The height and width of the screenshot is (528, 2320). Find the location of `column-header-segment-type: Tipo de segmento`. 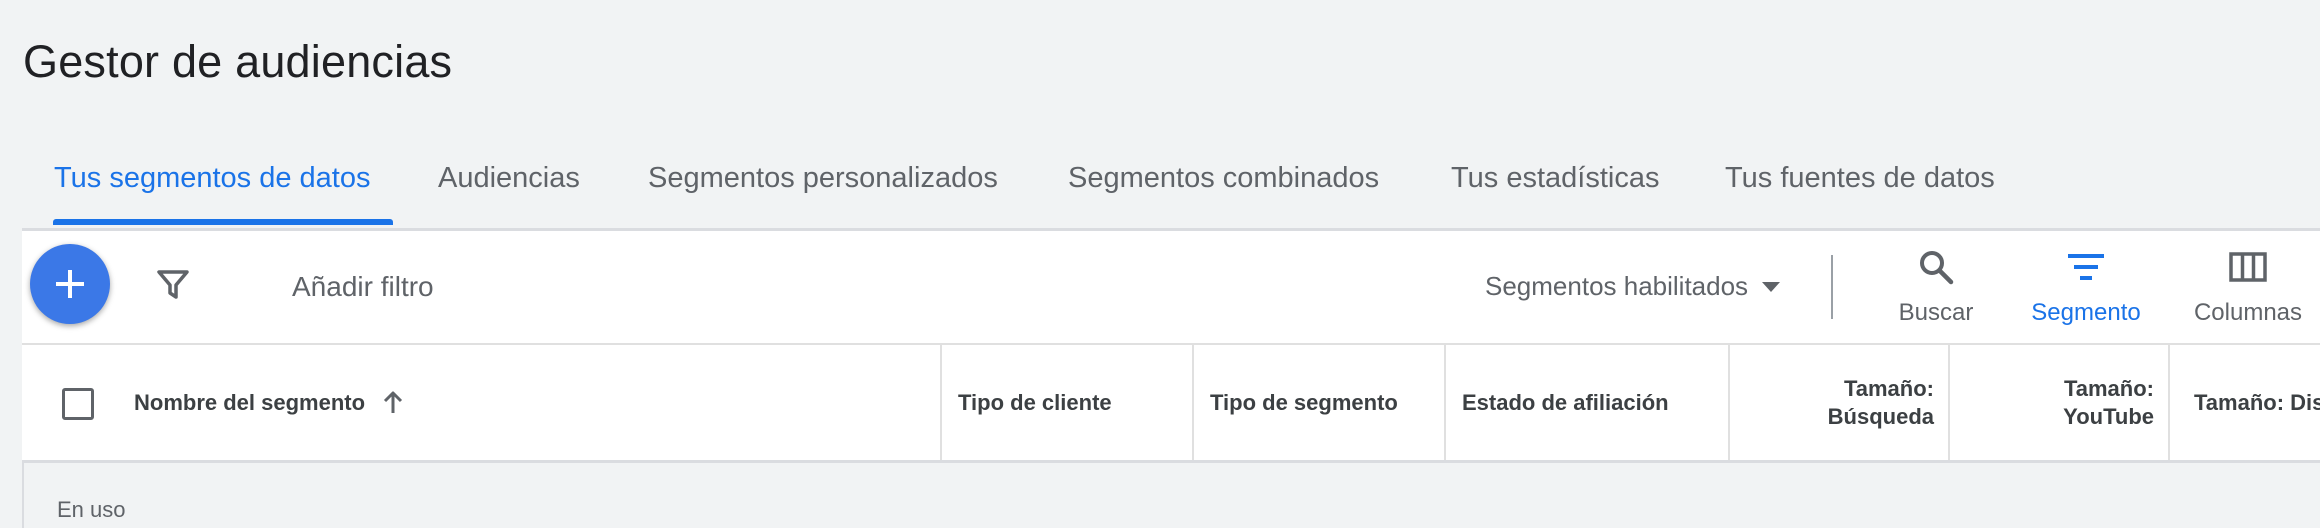

column-header-segment-type: Tipo de segmento is located at coordinates (1325, 402).